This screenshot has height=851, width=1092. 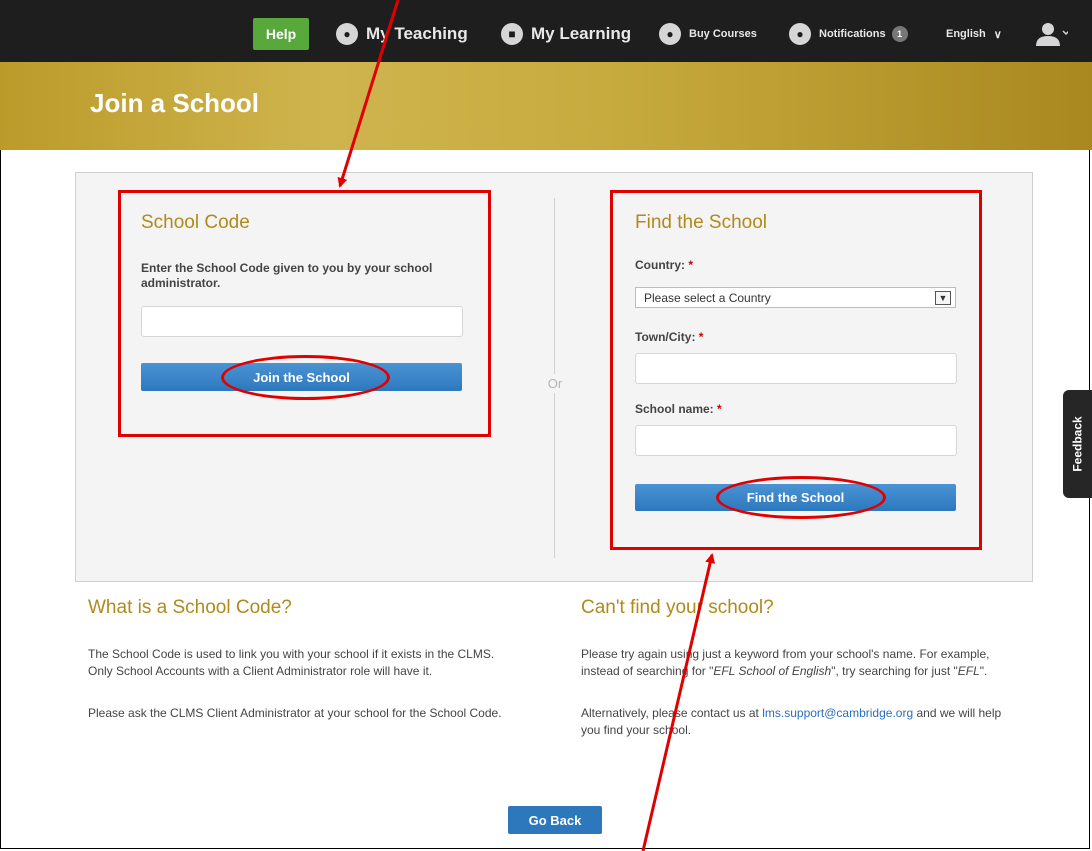 What do you see at coordinates (678, 702) in the screenshot?
I see `annotation-arrow-find-school` at bounding box center [678, 702].